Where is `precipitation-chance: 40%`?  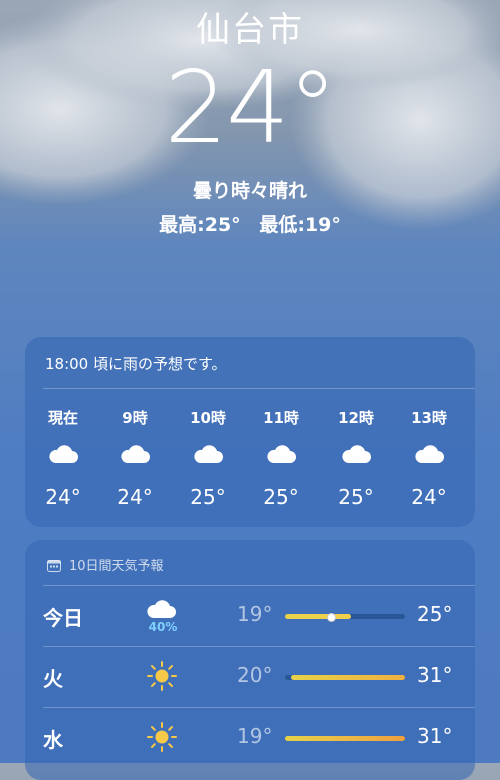 precipitation-chance: 40% is located at coordinates (163, 627).